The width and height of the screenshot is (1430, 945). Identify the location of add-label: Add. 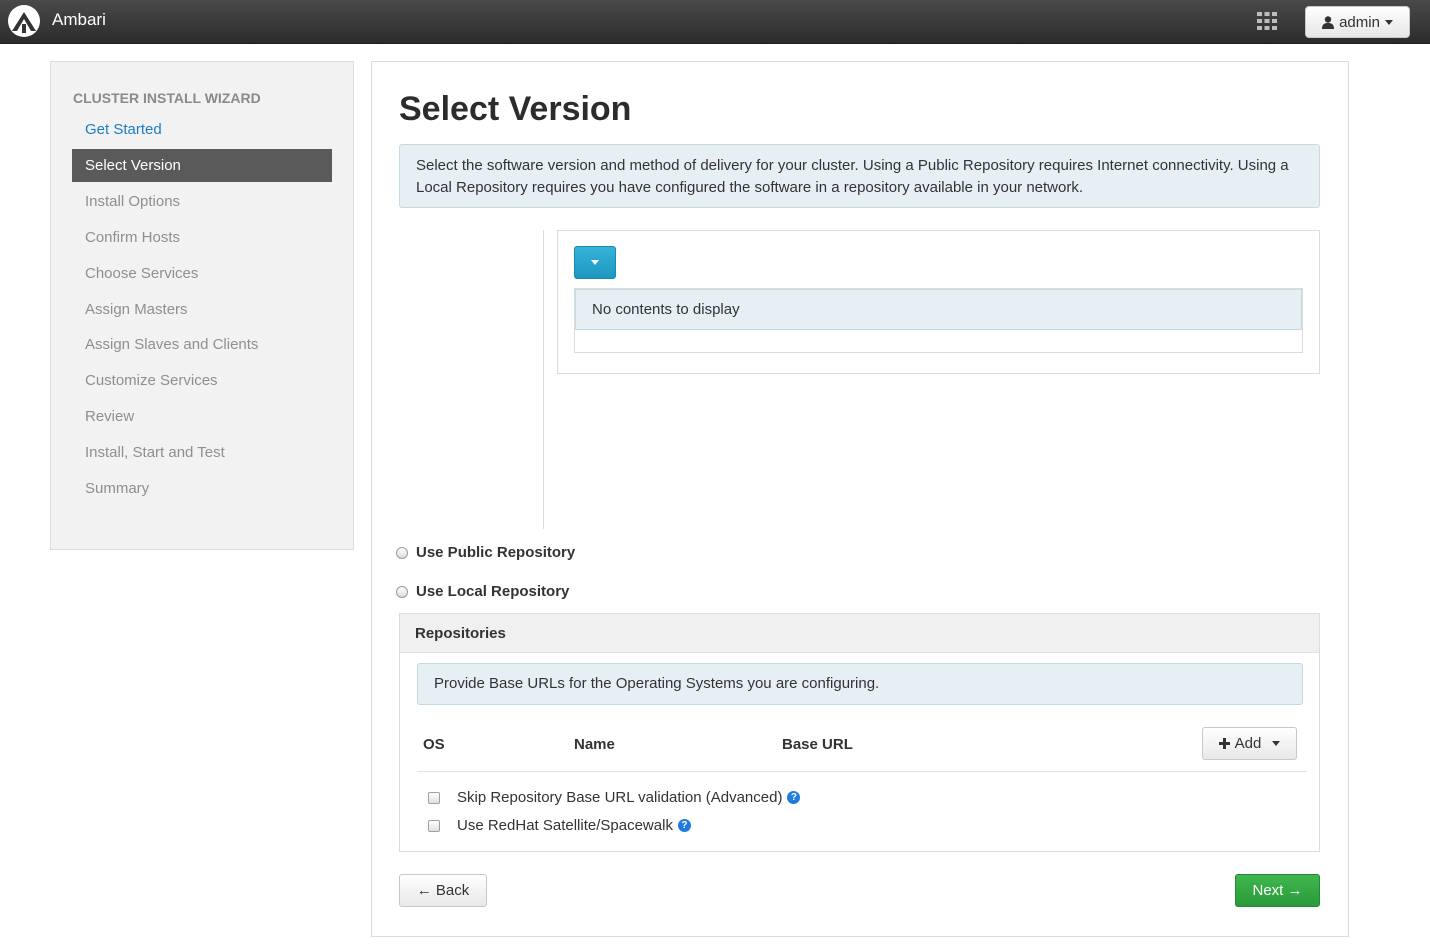
(1248, 743).